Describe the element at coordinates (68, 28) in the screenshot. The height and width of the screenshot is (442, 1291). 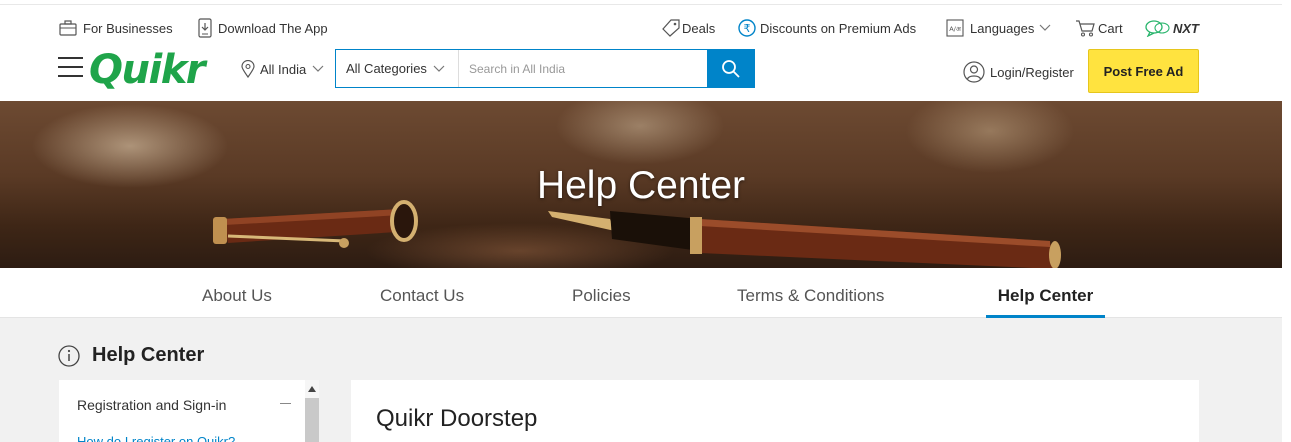
I see `briefcase-icon` at that location.